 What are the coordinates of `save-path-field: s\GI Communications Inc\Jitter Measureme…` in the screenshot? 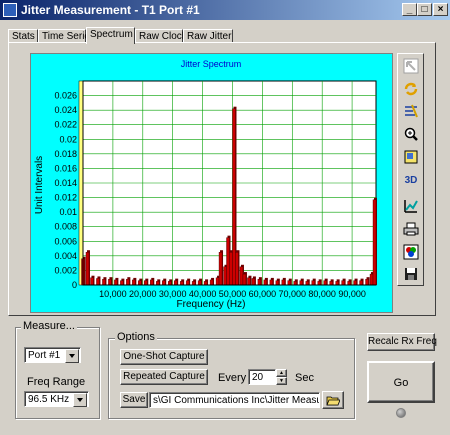 It's located at (234, 400).